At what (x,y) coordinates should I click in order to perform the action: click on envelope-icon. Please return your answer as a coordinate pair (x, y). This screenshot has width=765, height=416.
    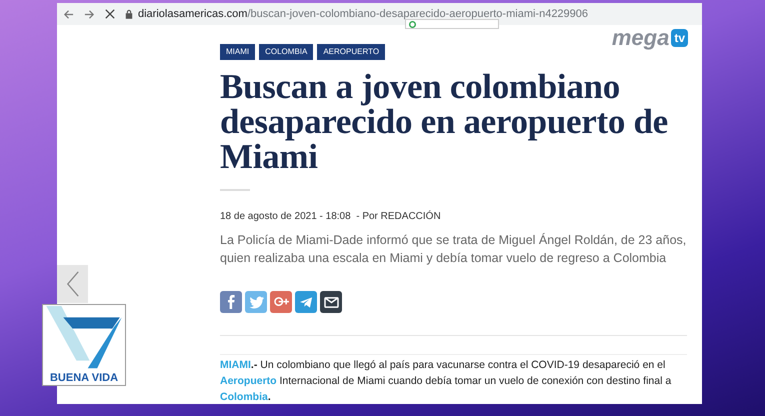
    Looking at the image, I should click on (331, 302).